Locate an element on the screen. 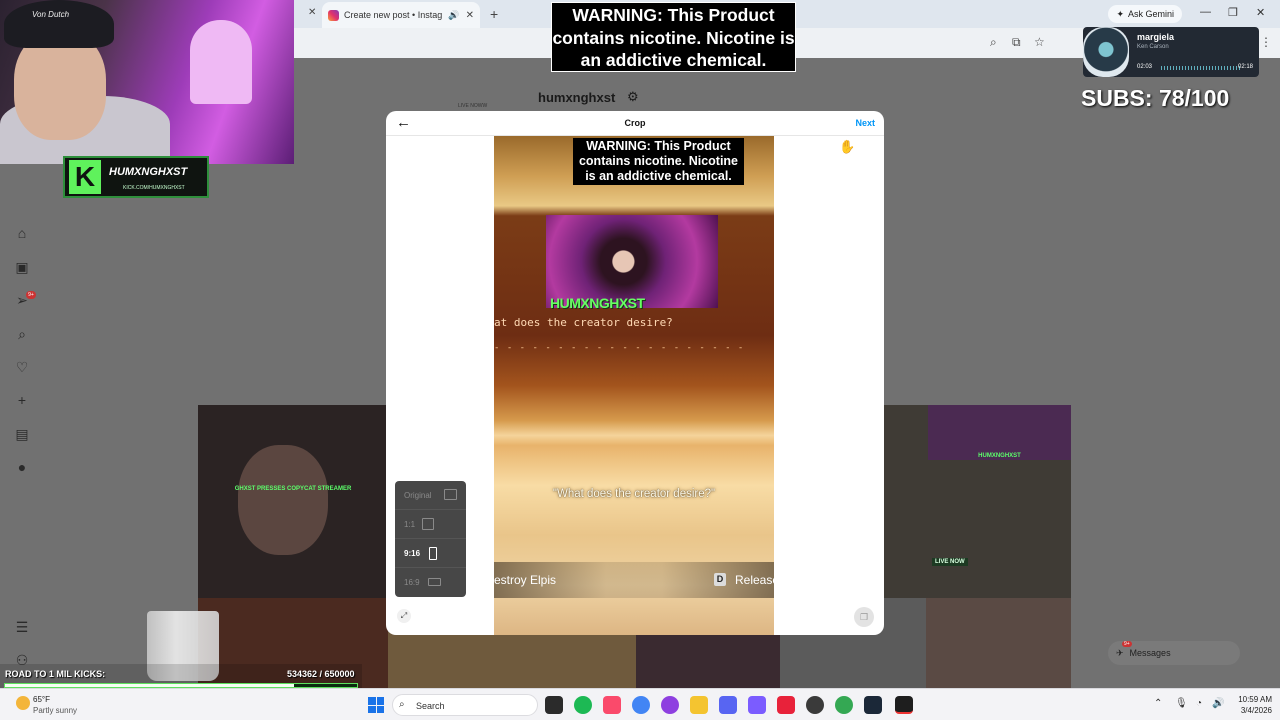 The image size is (1280, 720). messages-button: ✈ Messages 9+ is located at coordinates (1174, 653).